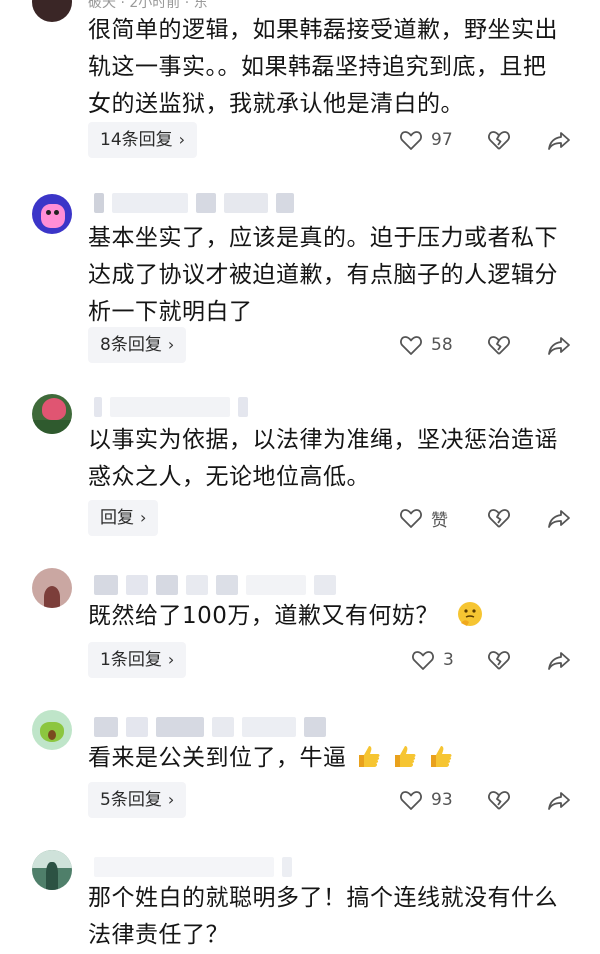 The image size is (600, 954). I want to click on like-button: 97, so click(426, 140).